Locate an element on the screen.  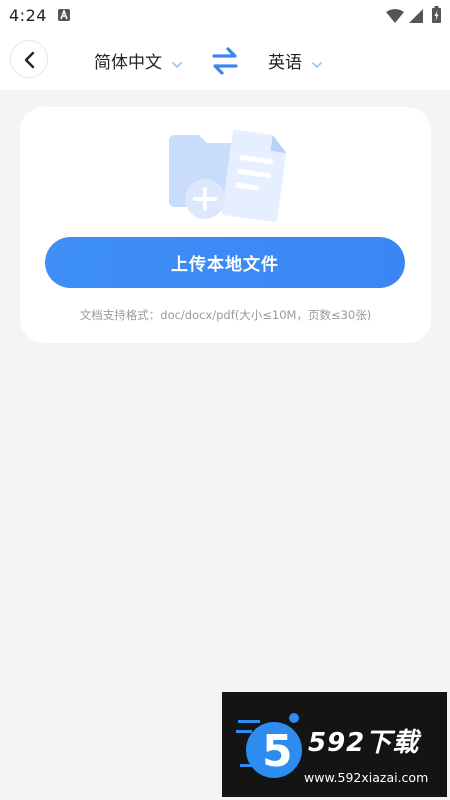
upload-local-file-button: 上传本地文件 is located at coordinates (225, 262).